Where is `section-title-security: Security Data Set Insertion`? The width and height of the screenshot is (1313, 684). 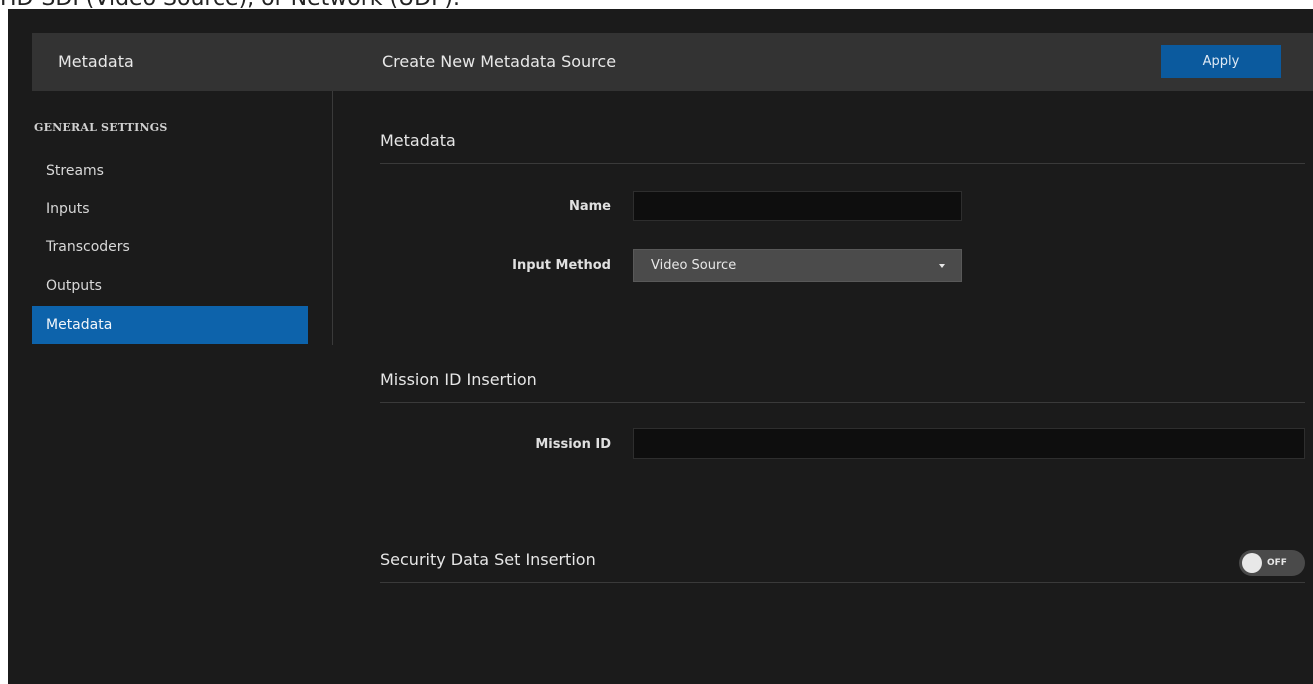 section-title-security: Security Data Set Insertion is located at coordinates (488, 559).